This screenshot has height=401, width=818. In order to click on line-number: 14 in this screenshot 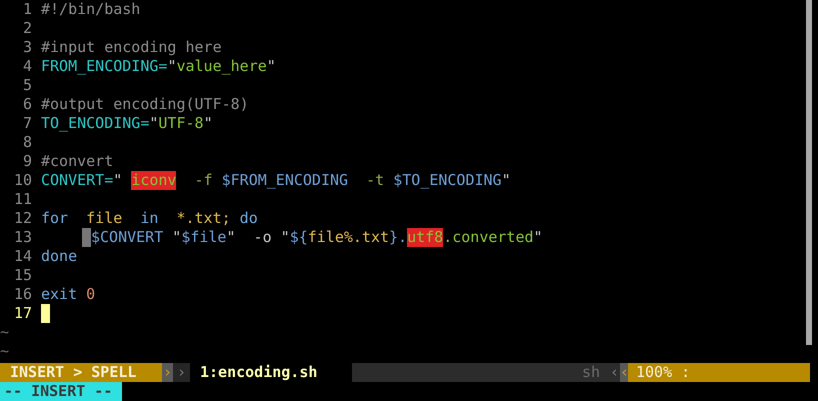, I will do `click(22, 256)`.